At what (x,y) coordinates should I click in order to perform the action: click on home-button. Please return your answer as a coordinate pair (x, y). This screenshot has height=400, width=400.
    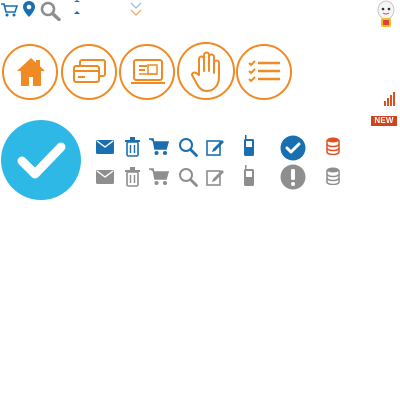
    Looking at the image, I should click on (30, 72).